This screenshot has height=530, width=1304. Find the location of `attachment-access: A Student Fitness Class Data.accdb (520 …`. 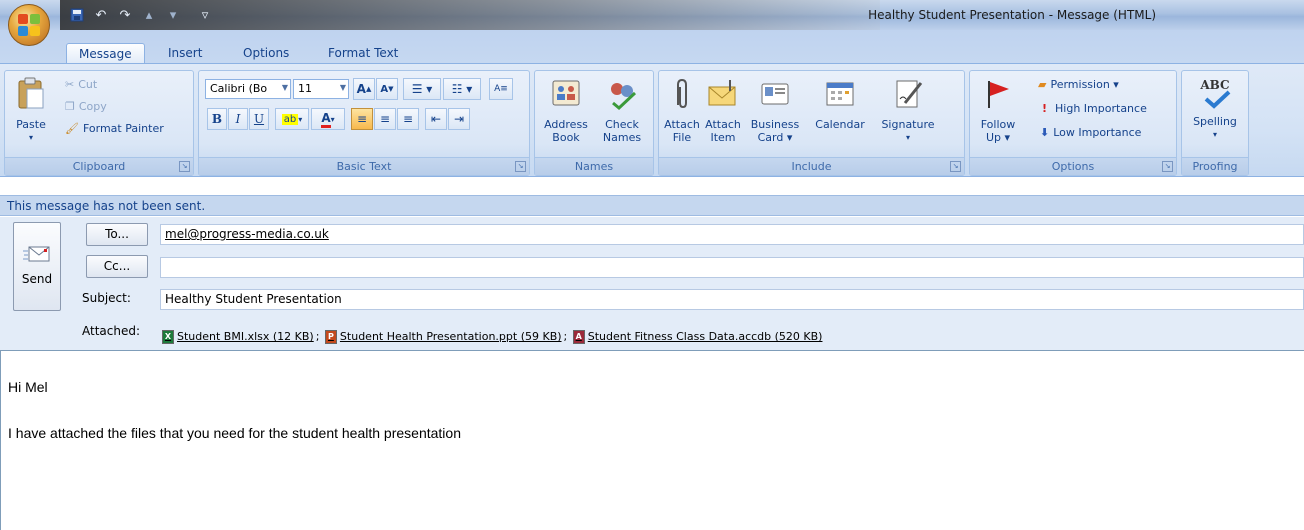

attachment-access: A Student Fitness Class Data.accdb (520 … is located at coordinates (697, 336).